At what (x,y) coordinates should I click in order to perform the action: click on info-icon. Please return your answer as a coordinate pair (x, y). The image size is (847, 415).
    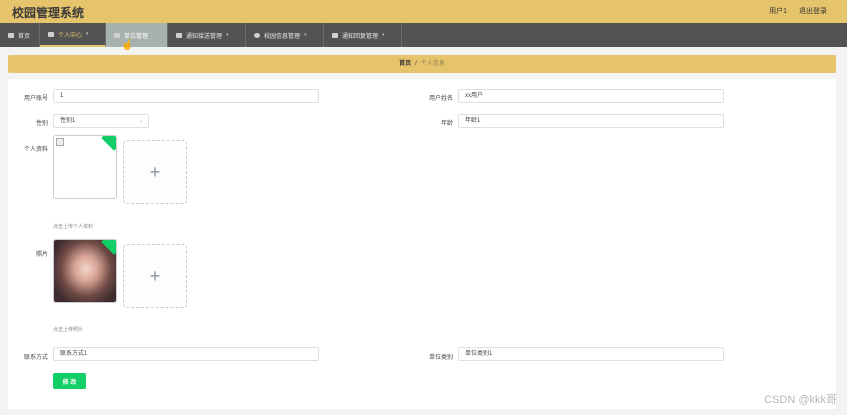
    Looking at the image, I should click on (257, 35).